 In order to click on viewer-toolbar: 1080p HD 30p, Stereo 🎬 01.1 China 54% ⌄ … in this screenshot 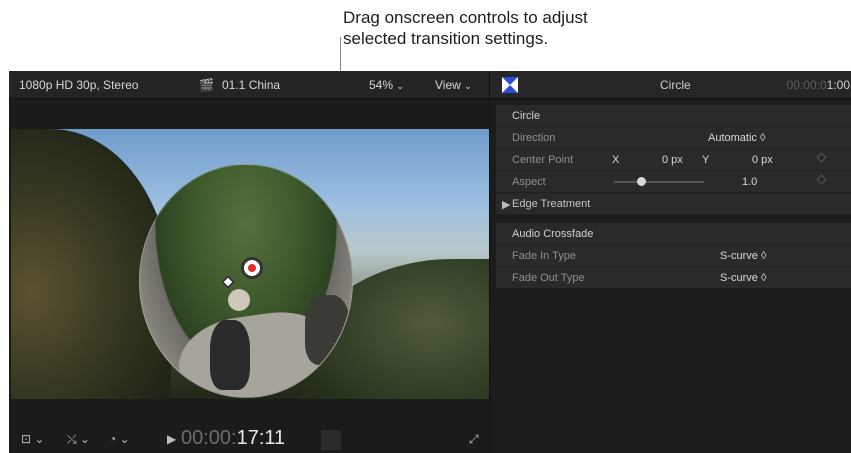, I will do `click(249, 85)`.